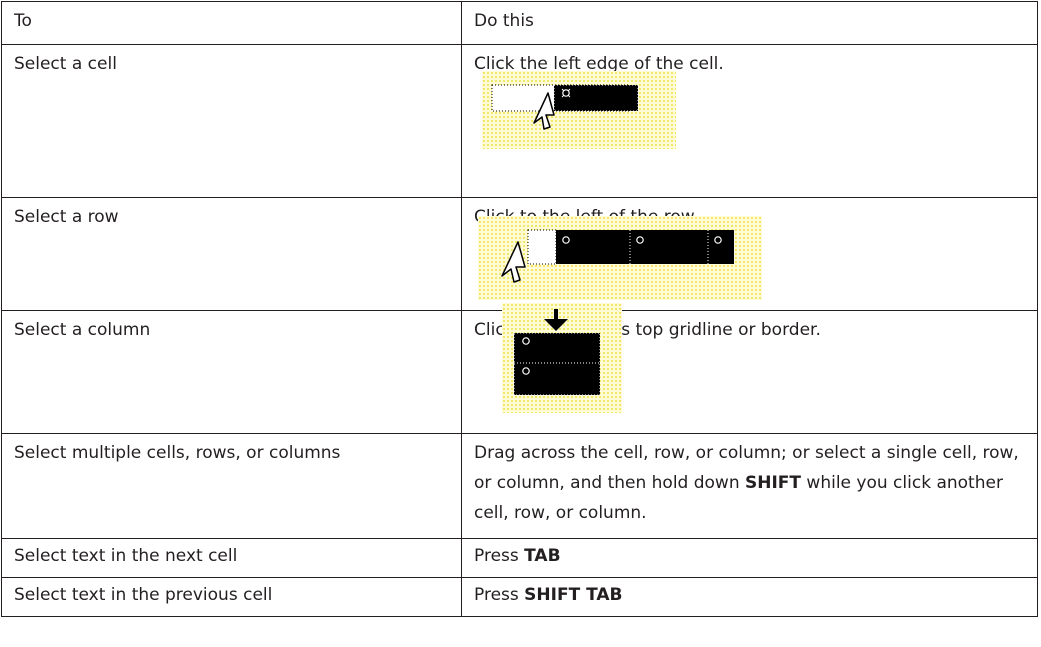 This screenshot has height=647, width=1041. I want to click on action-label: Select a cell, so click(231, 121).